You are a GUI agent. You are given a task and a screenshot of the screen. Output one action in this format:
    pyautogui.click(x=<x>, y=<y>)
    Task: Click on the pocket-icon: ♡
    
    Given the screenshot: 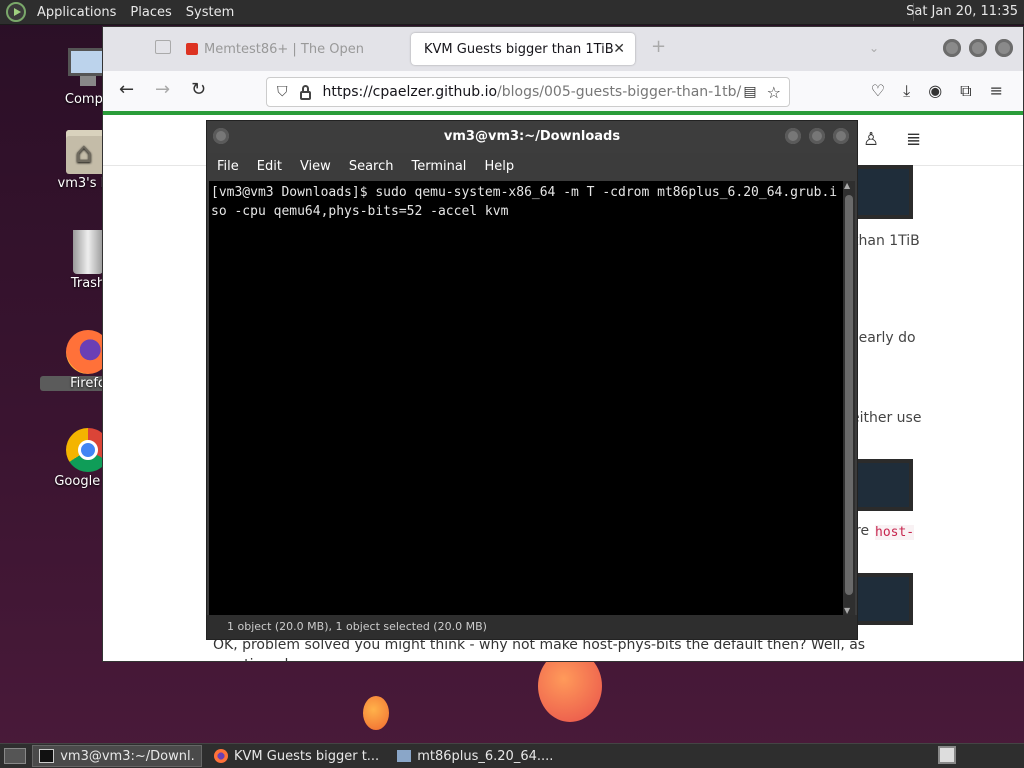 What is the action you would take?
    pyautogui.click(x=878, y=91)
    